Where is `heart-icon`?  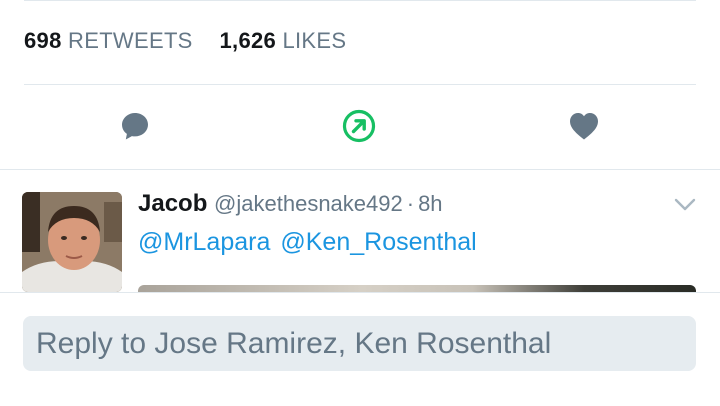 heart-icon is located at coordinates (584, 126).